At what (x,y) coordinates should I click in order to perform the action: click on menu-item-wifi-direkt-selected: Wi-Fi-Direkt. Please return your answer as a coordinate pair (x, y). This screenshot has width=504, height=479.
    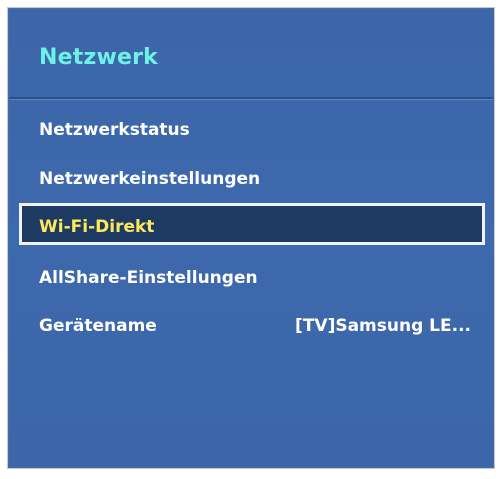
    Looking at the image, I should click on (252, 224).